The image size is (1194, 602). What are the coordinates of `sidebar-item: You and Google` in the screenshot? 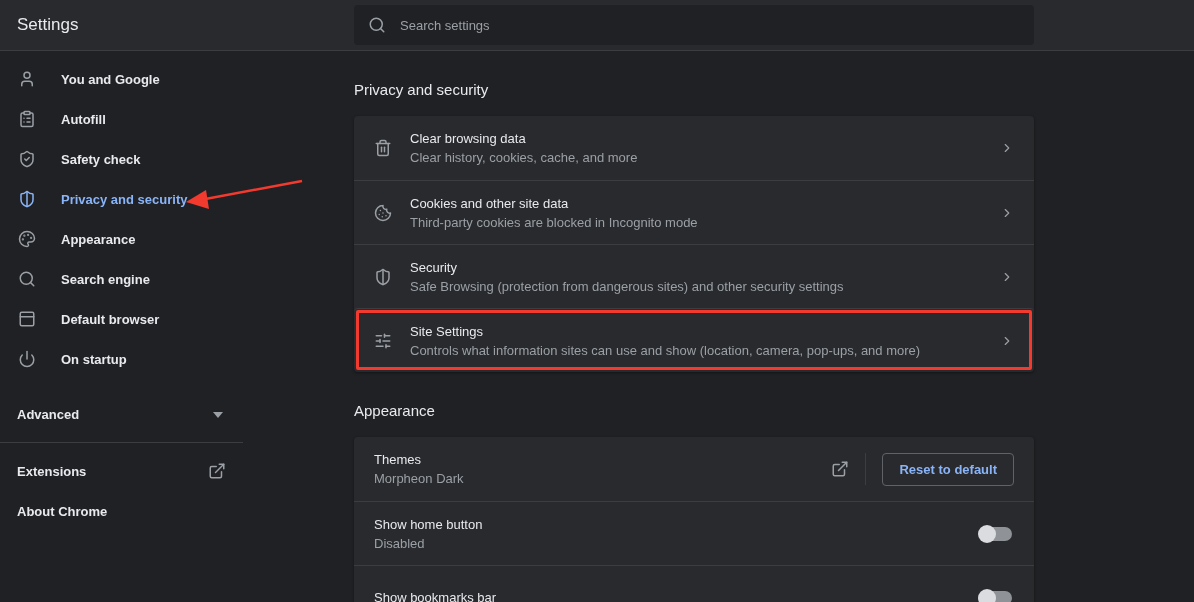 It's located at (177, 79).